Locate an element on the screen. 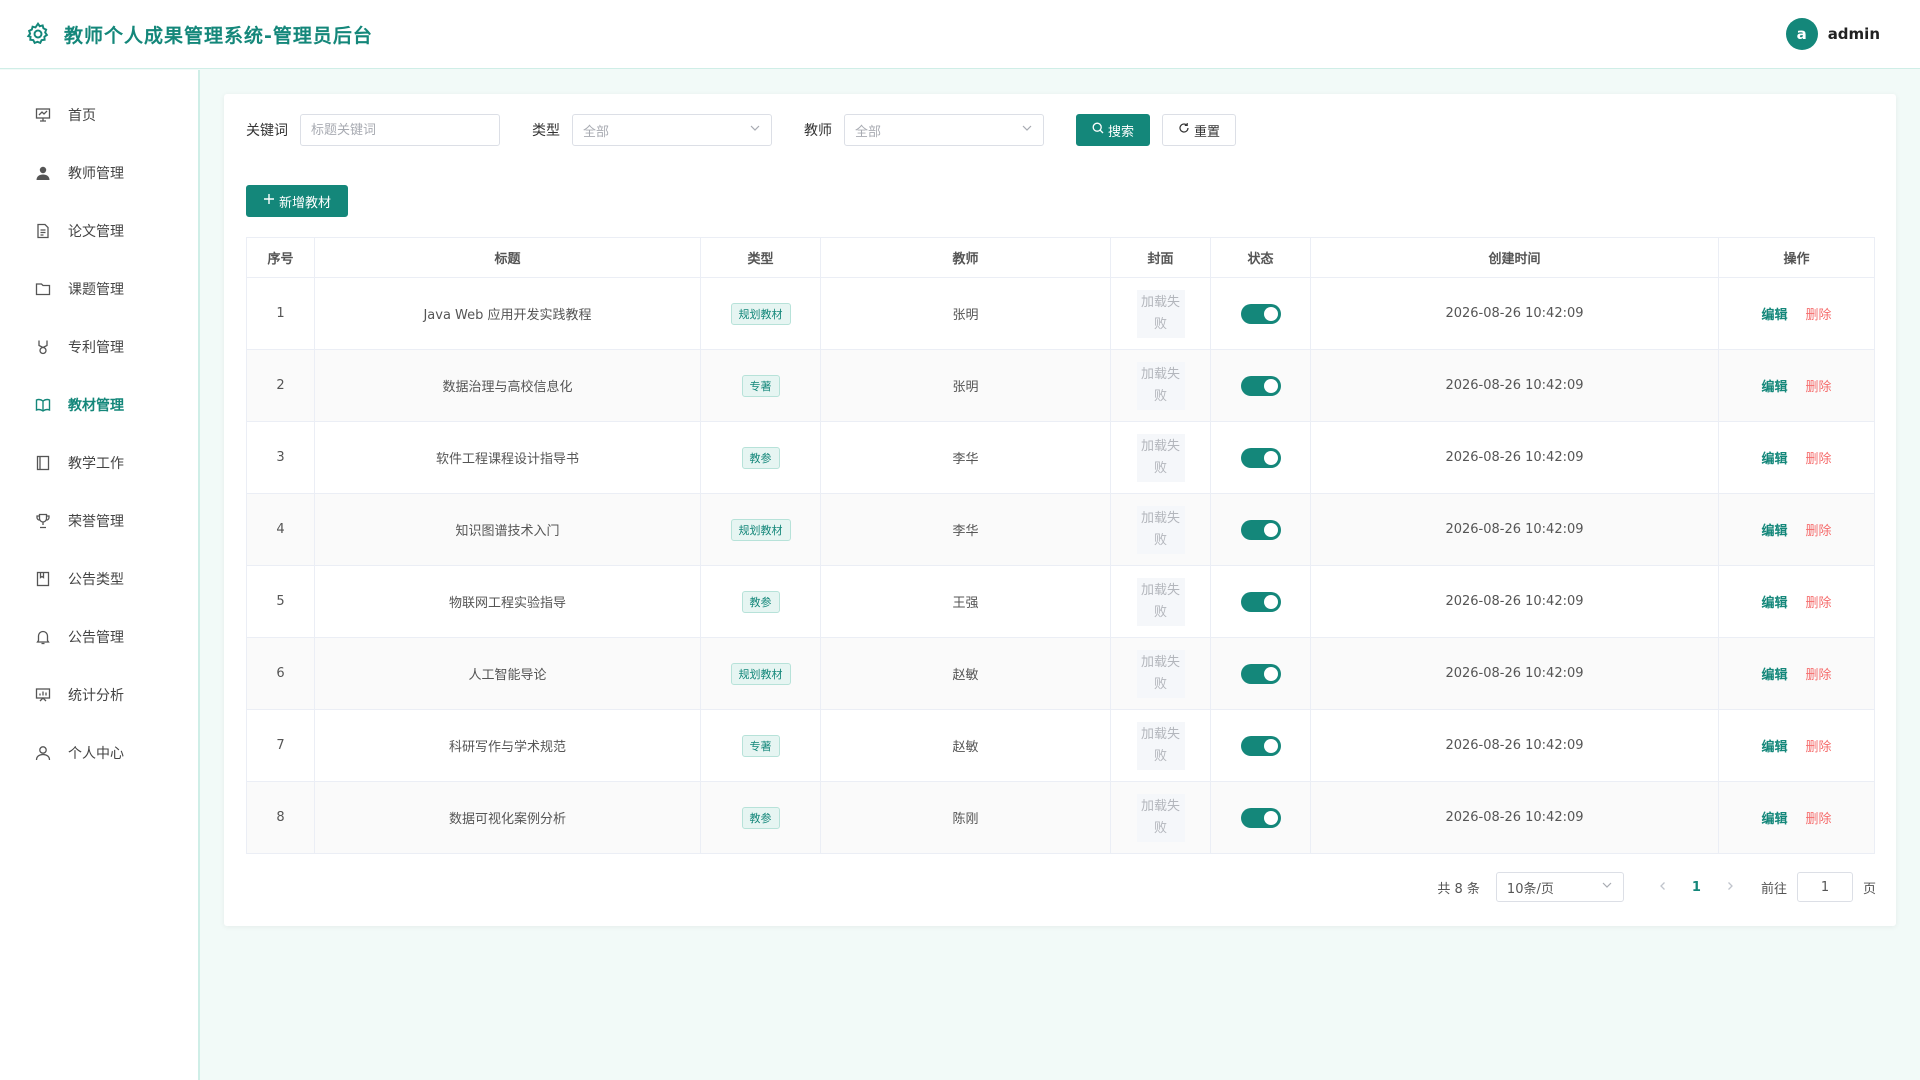 Image resolution: width=1920 pixels, height=1080 pixels. page-number-1: 1 is located at coordinates (1696, 887).